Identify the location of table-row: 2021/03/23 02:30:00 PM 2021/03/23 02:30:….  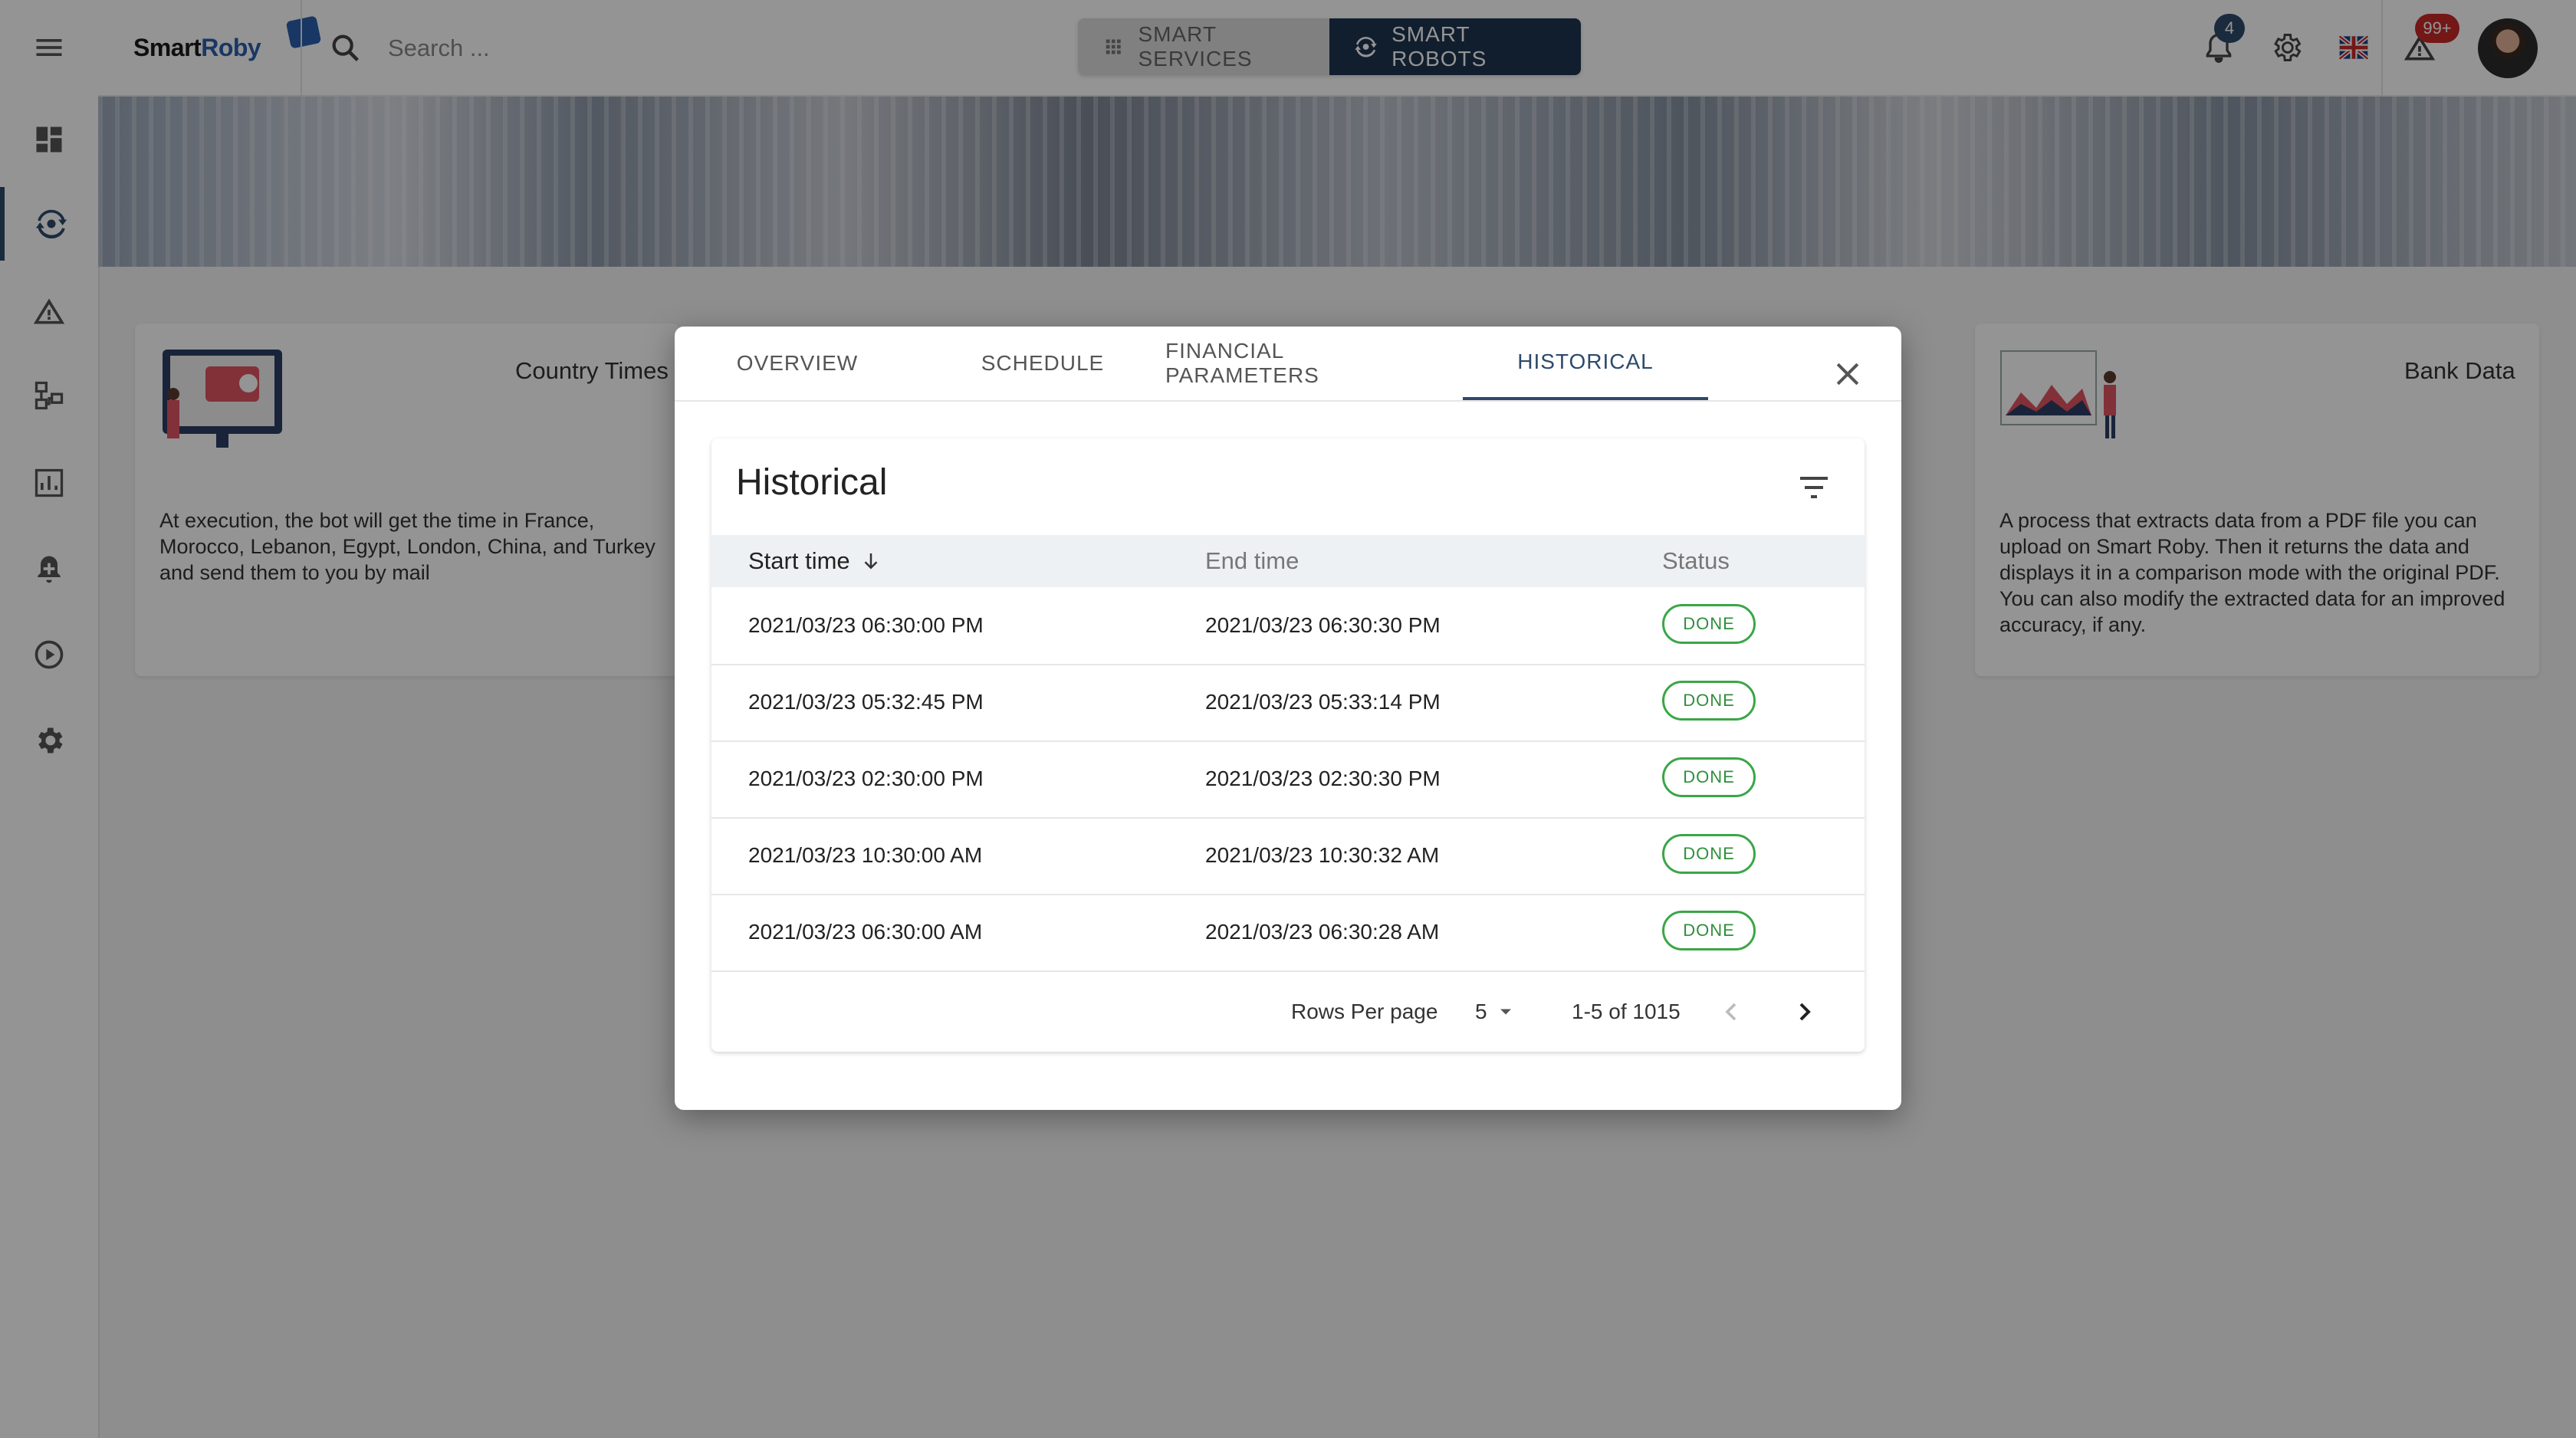
(1288, 779).